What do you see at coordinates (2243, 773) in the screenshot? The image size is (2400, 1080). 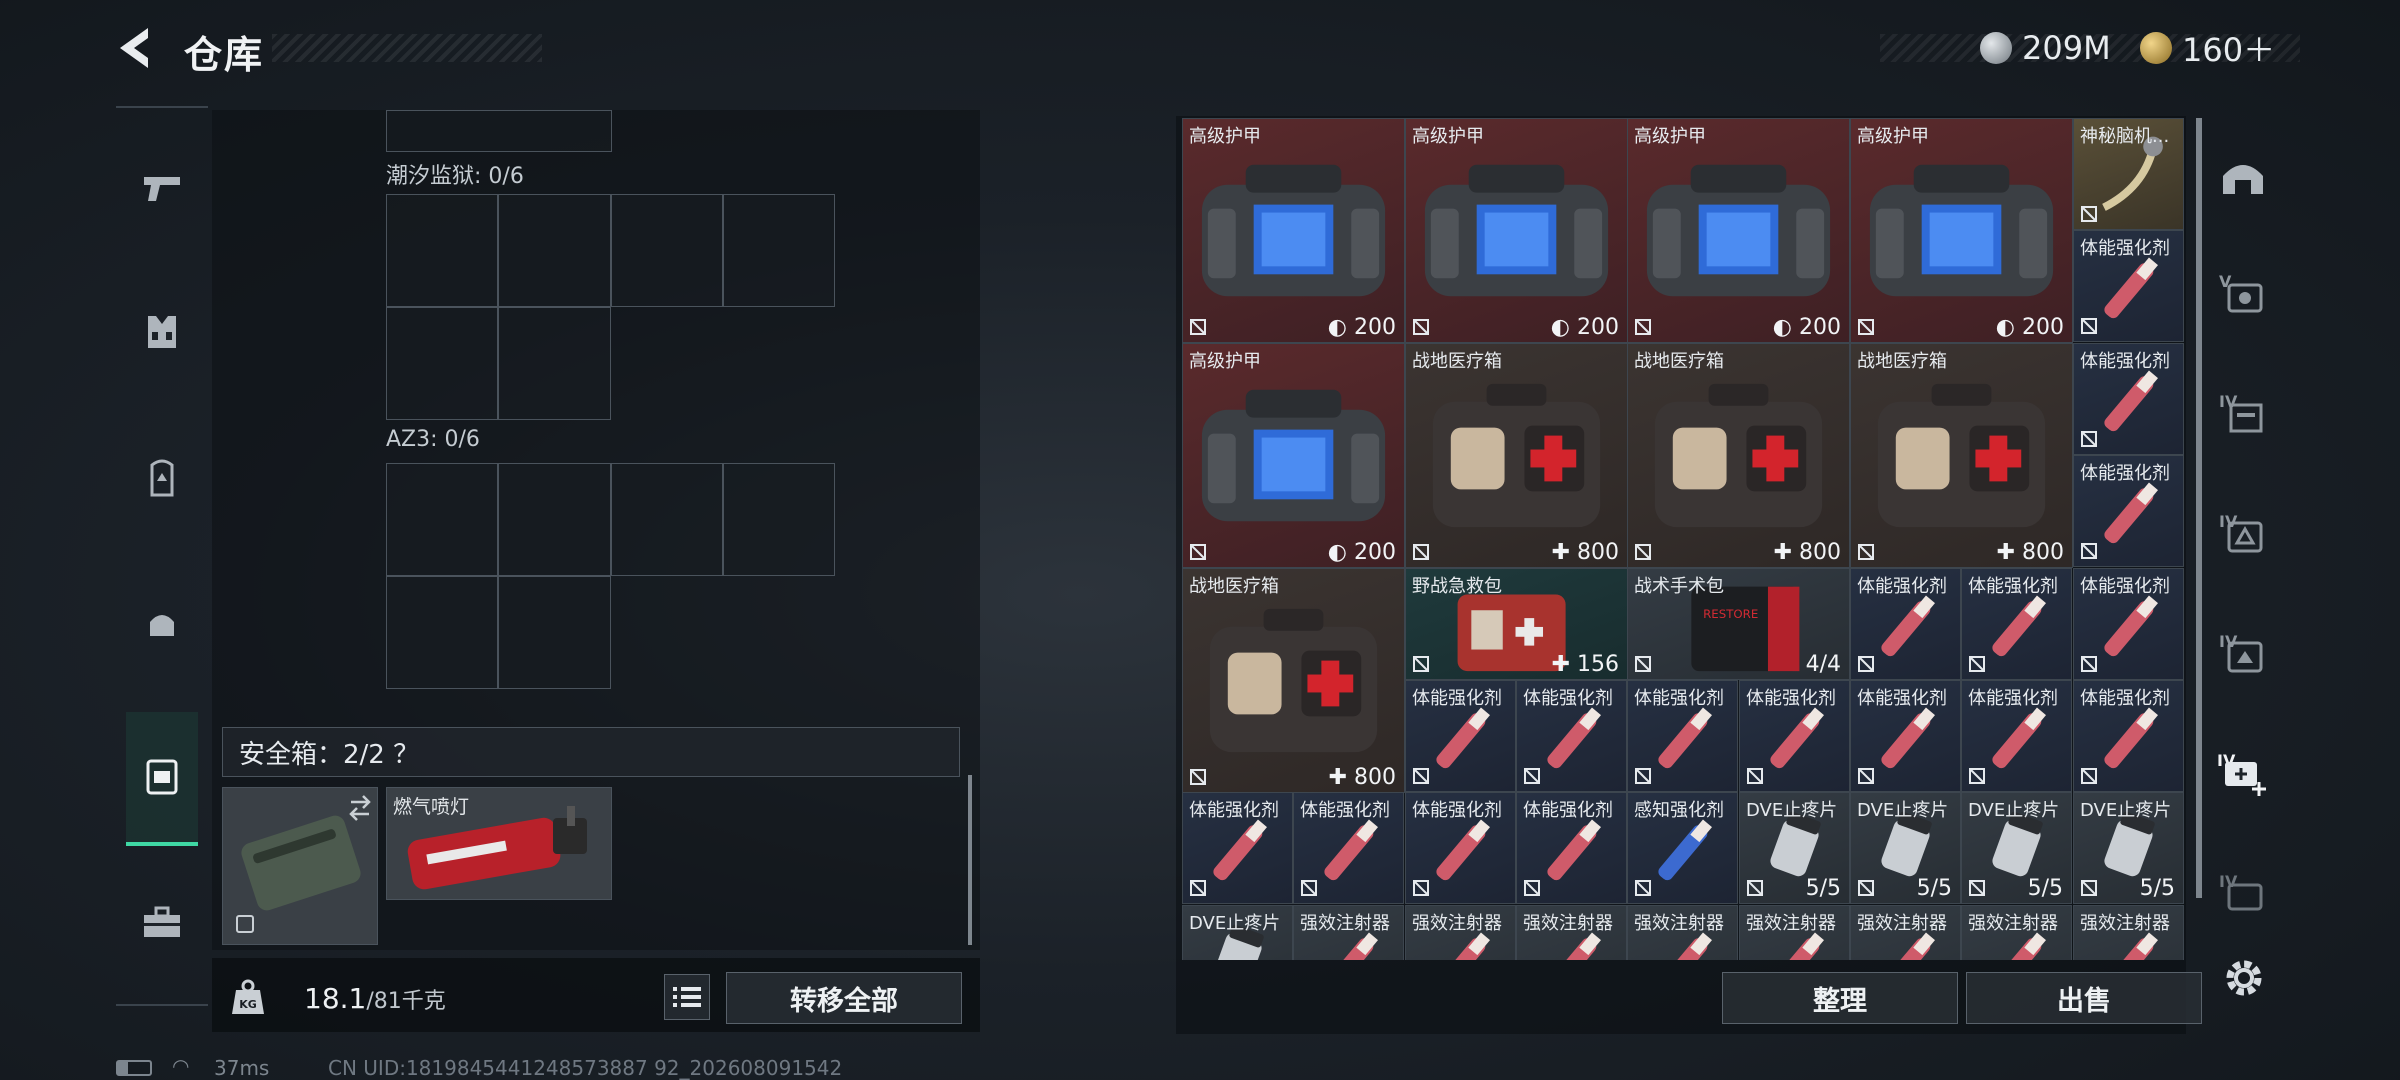 I see `filter-iv-plus: IV` at bounding box center [2243, 773].